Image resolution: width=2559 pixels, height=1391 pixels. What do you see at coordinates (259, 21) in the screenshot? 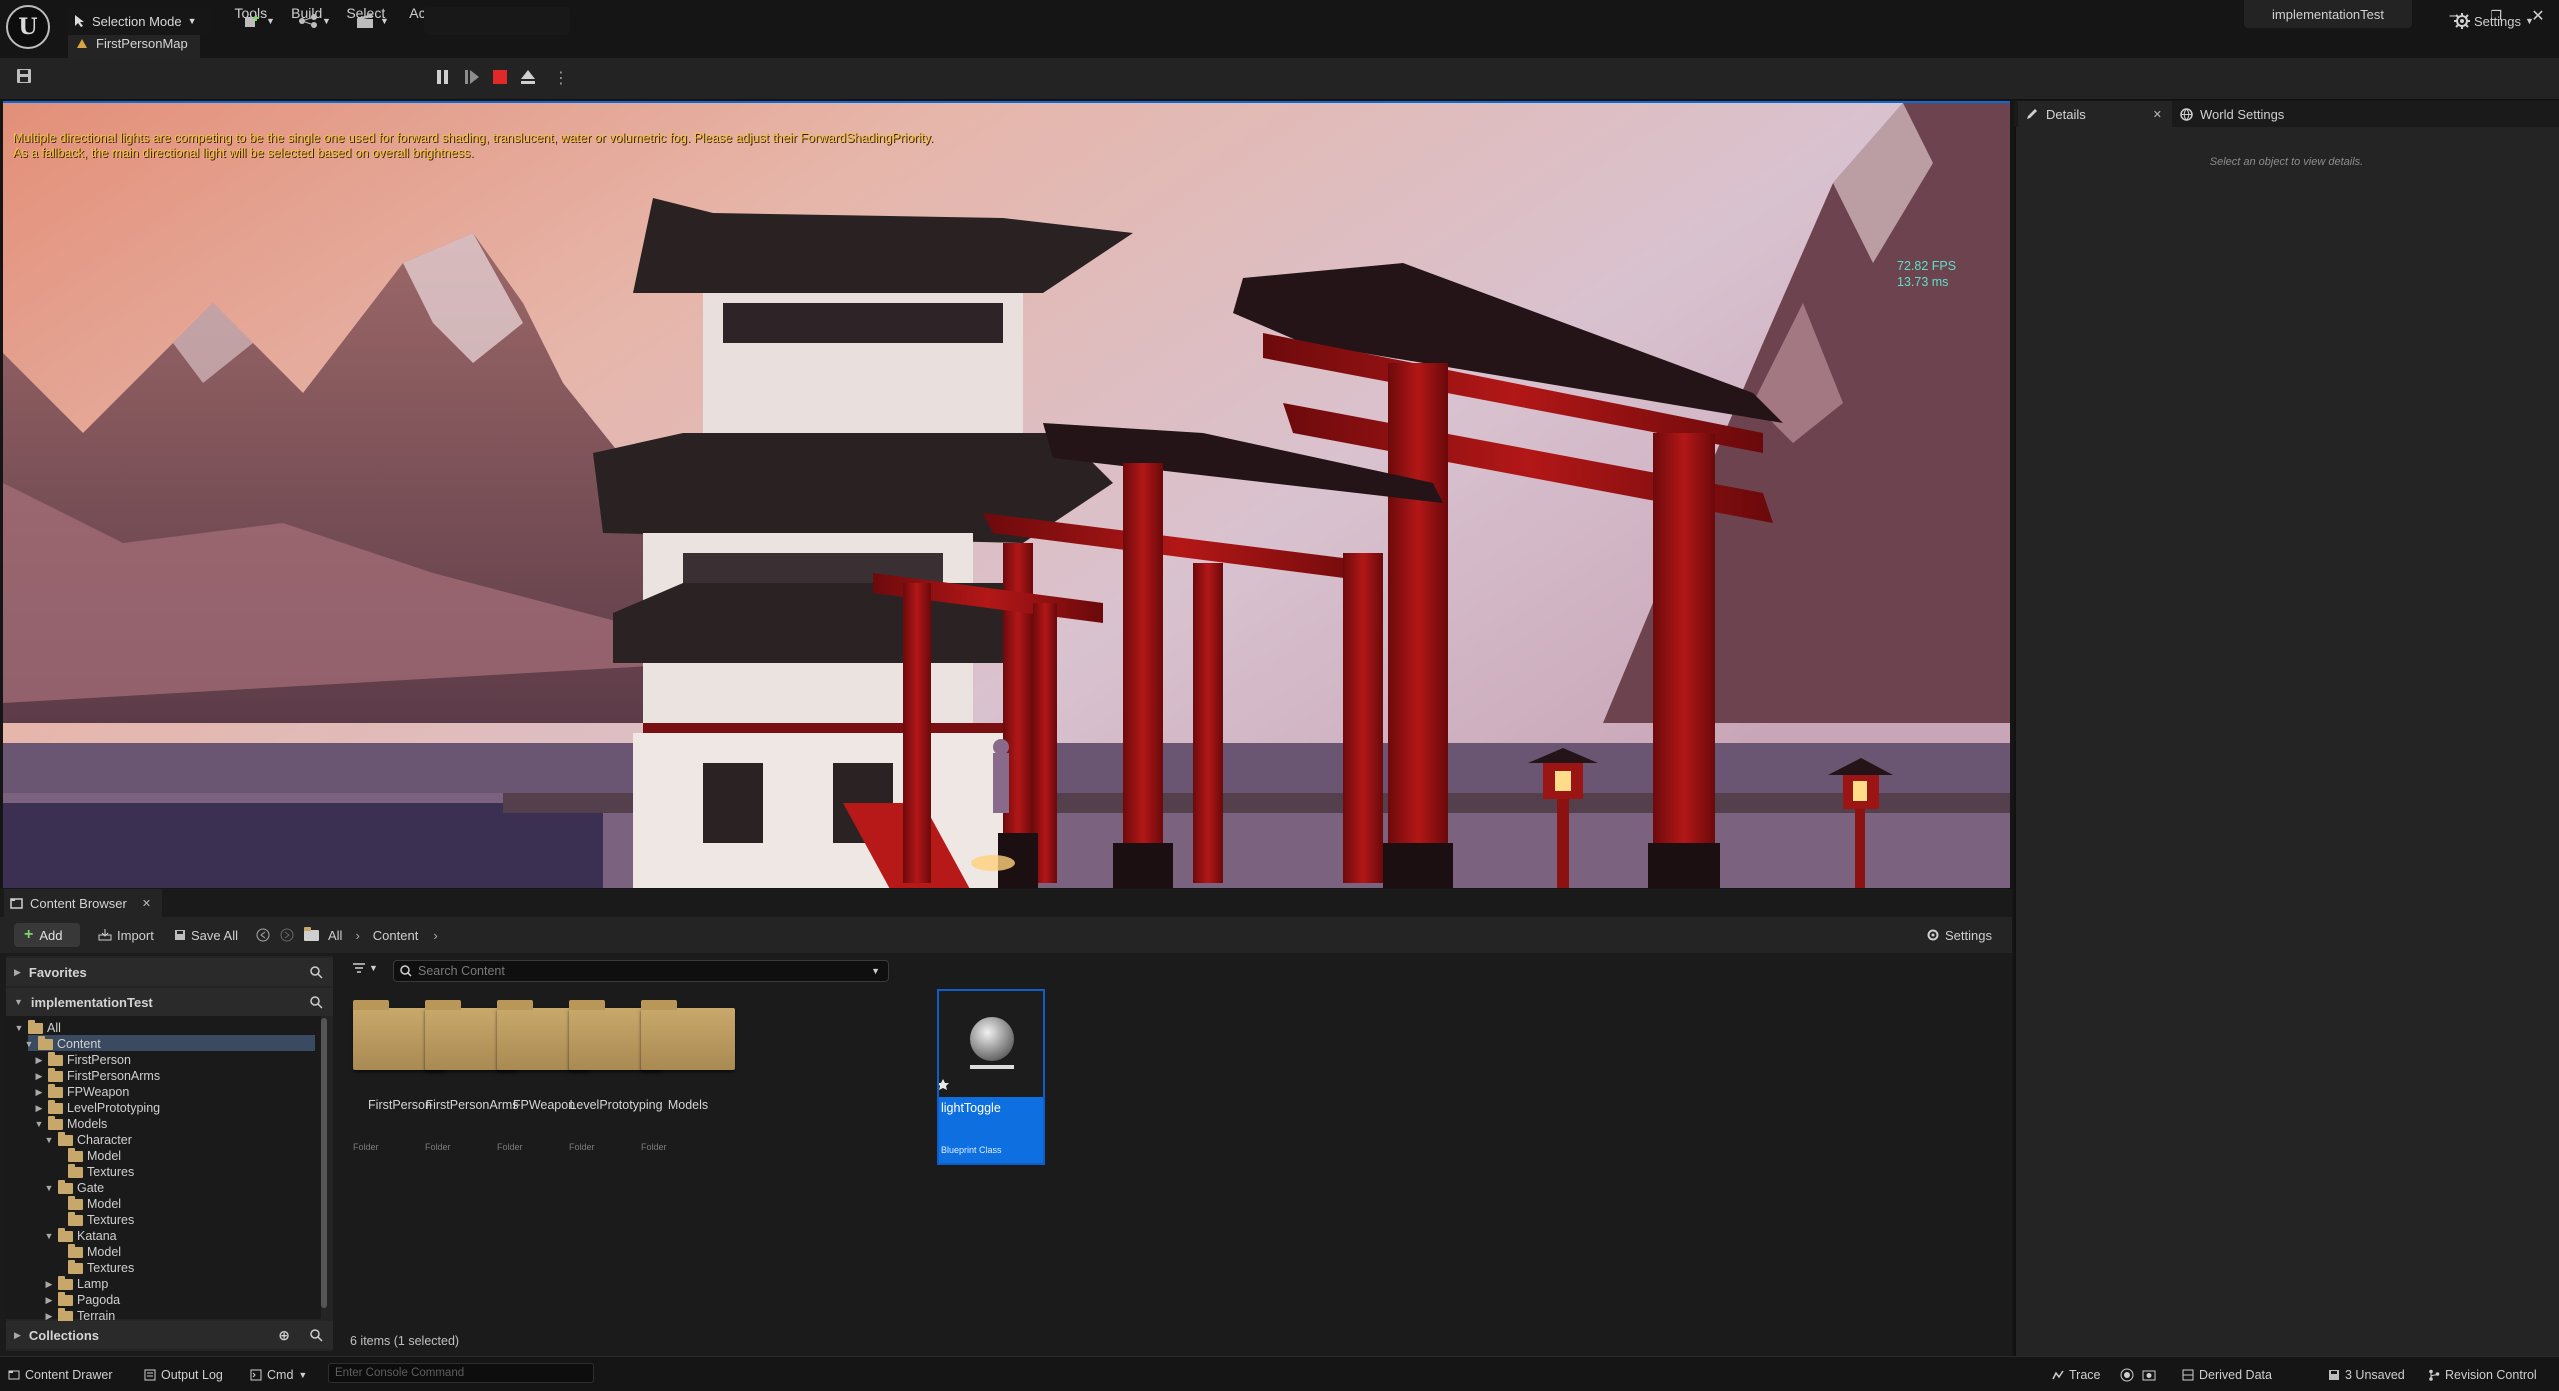
I see `add-actor-button: ▼` at bounding box center [259, 21].